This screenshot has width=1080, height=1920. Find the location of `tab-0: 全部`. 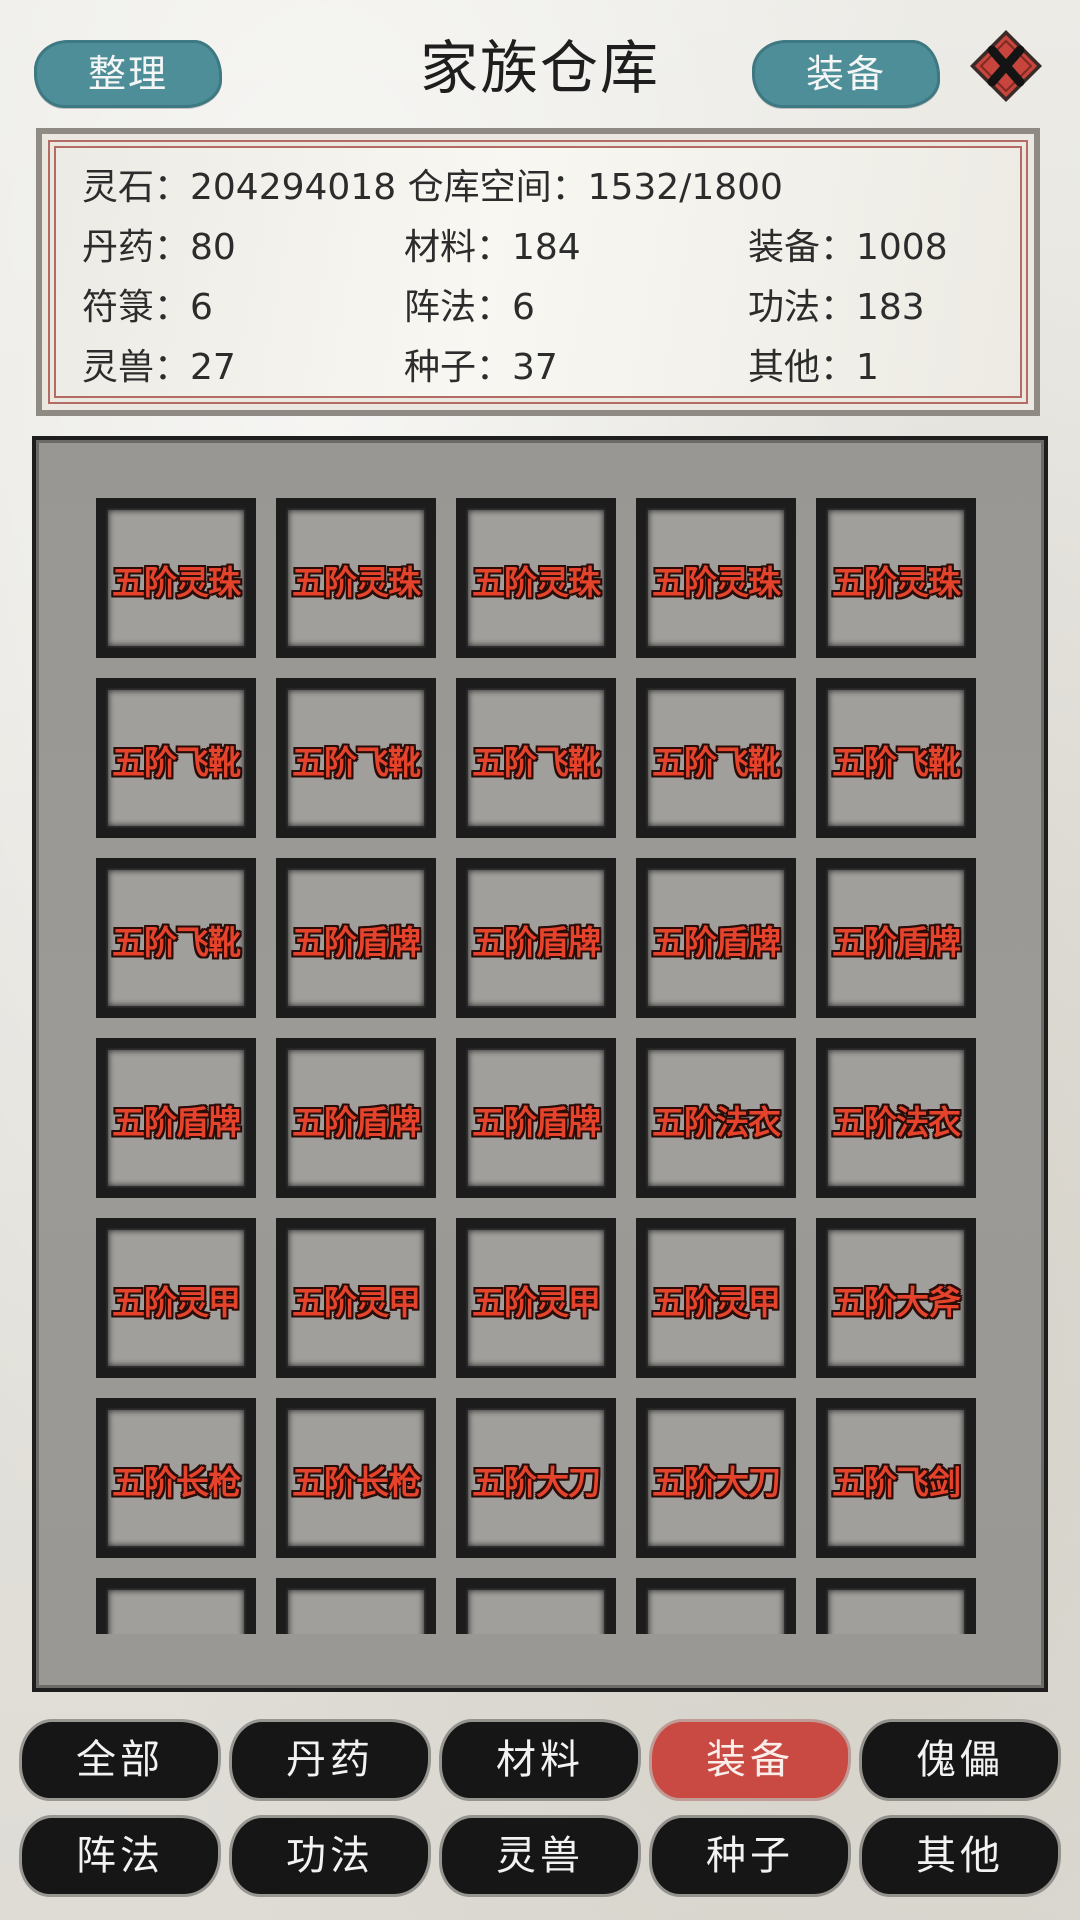

tab-0: 全部 is located at coordinates (120, 1760).